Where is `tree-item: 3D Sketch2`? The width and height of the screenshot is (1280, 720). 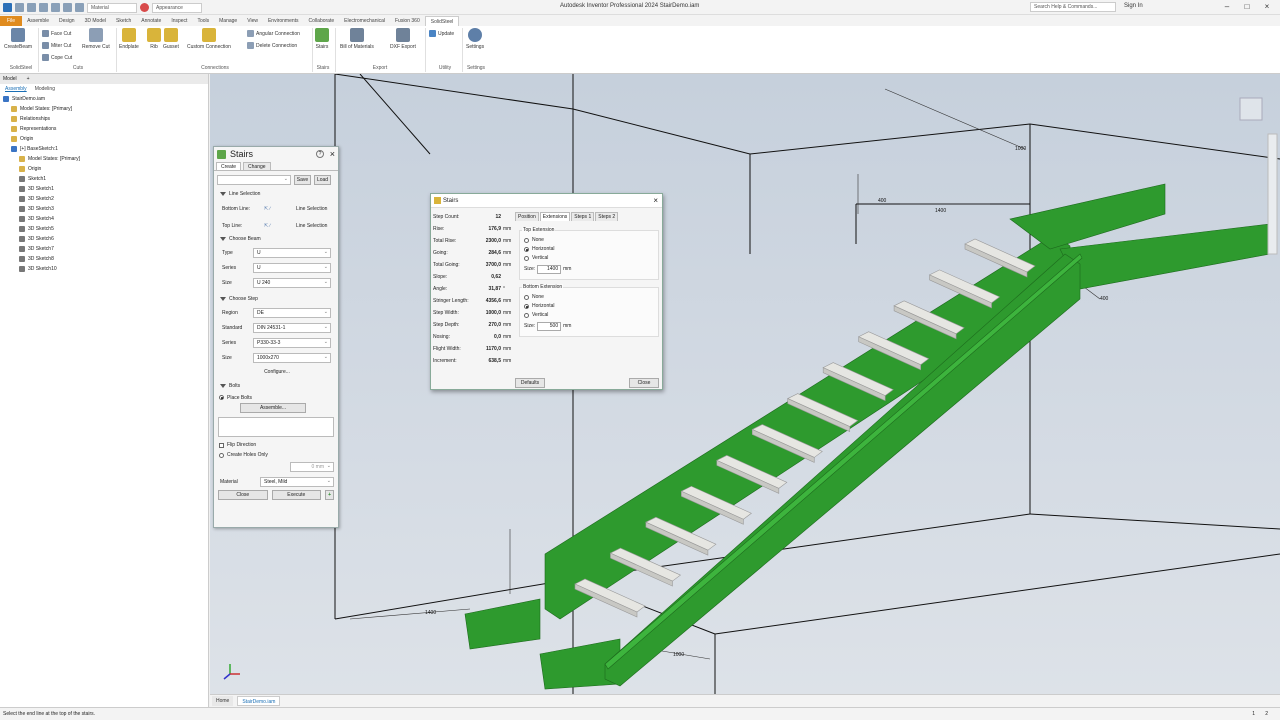
tree-item: 3D Sketch2 is located at coordinates (104, 199).